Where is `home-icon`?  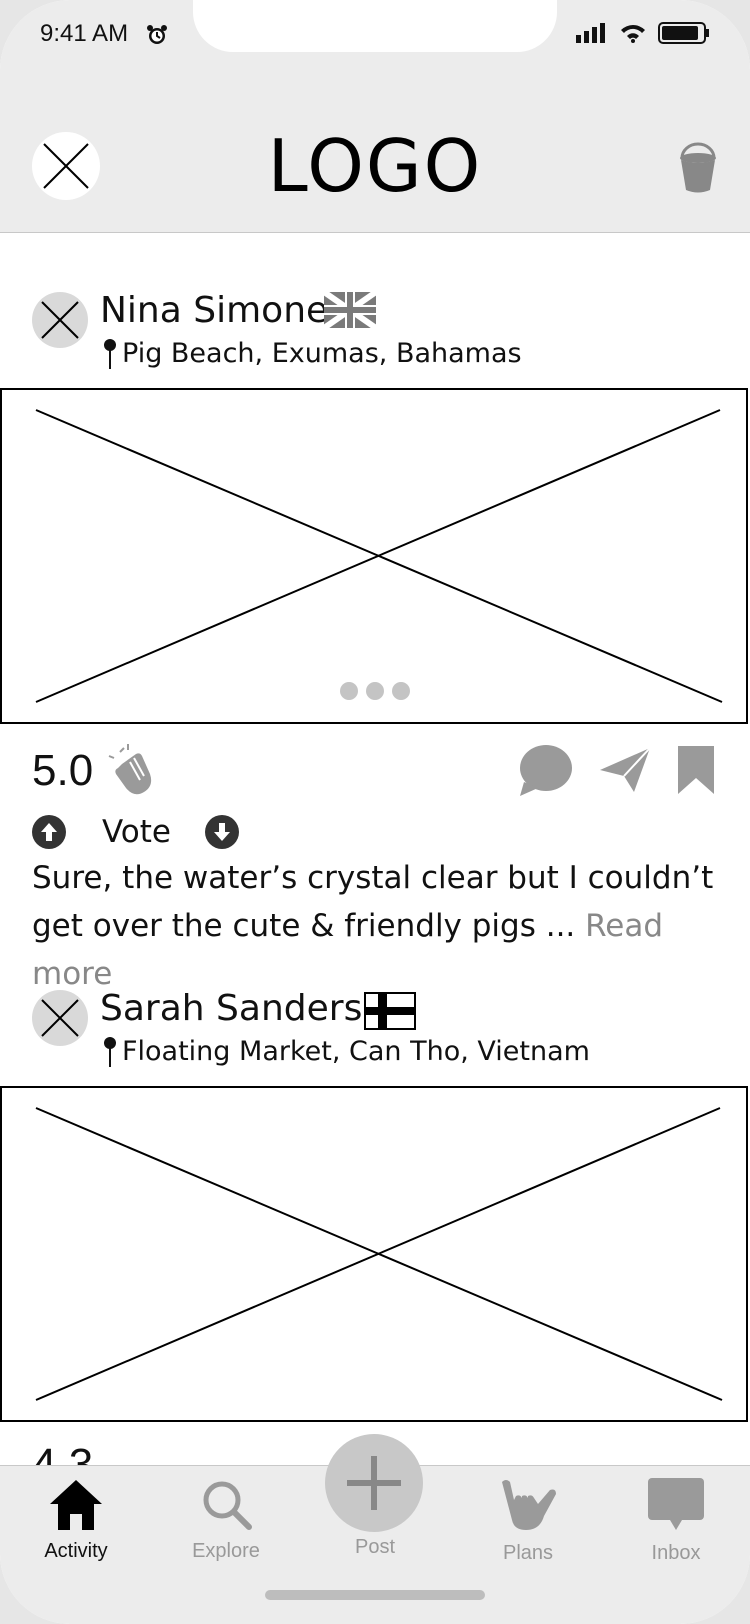
home-icon is located at coordinates (76, 1505).